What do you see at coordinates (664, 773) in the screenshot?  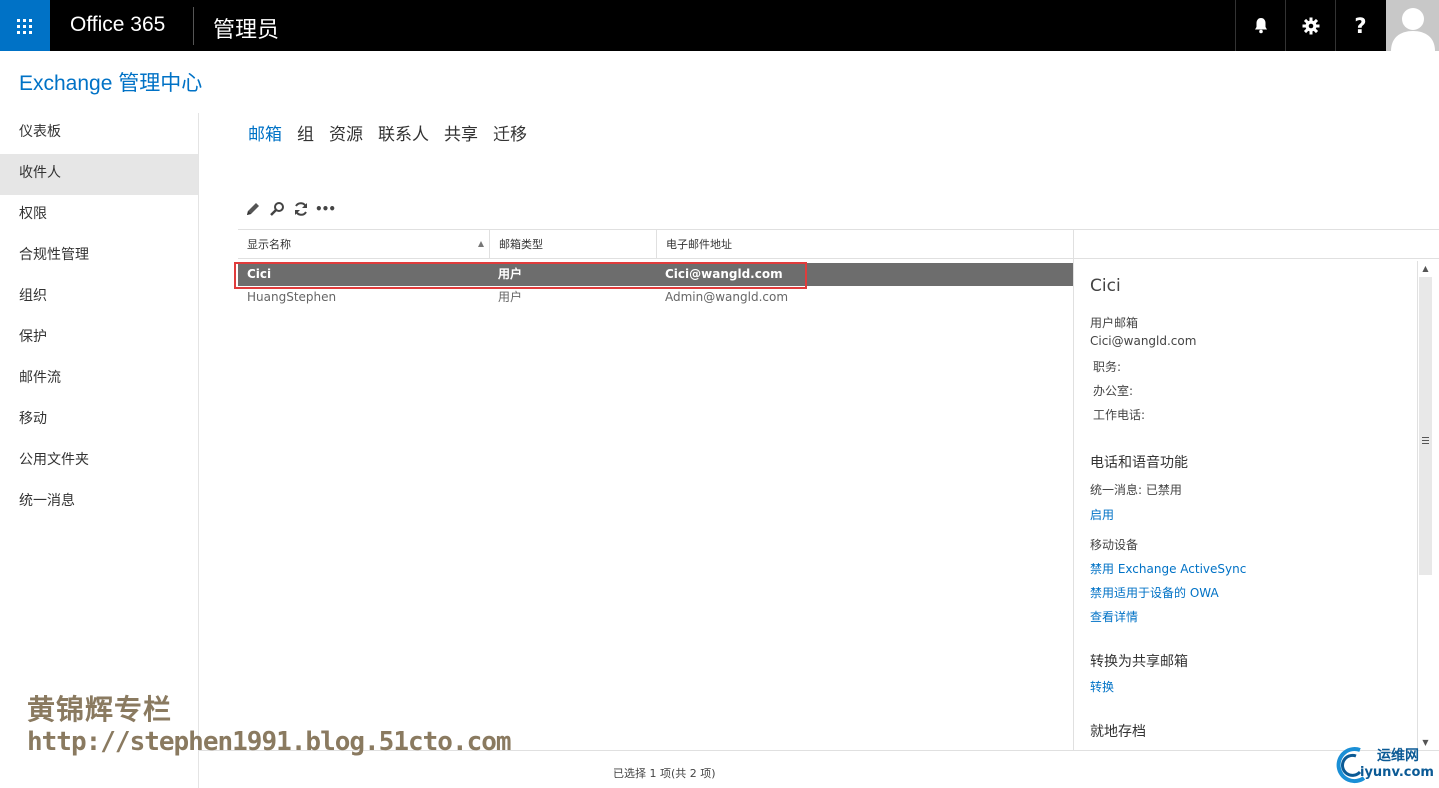 I see `selection-status: 已选择 1 项(共 2 项)` at bounding box center [664, 773].